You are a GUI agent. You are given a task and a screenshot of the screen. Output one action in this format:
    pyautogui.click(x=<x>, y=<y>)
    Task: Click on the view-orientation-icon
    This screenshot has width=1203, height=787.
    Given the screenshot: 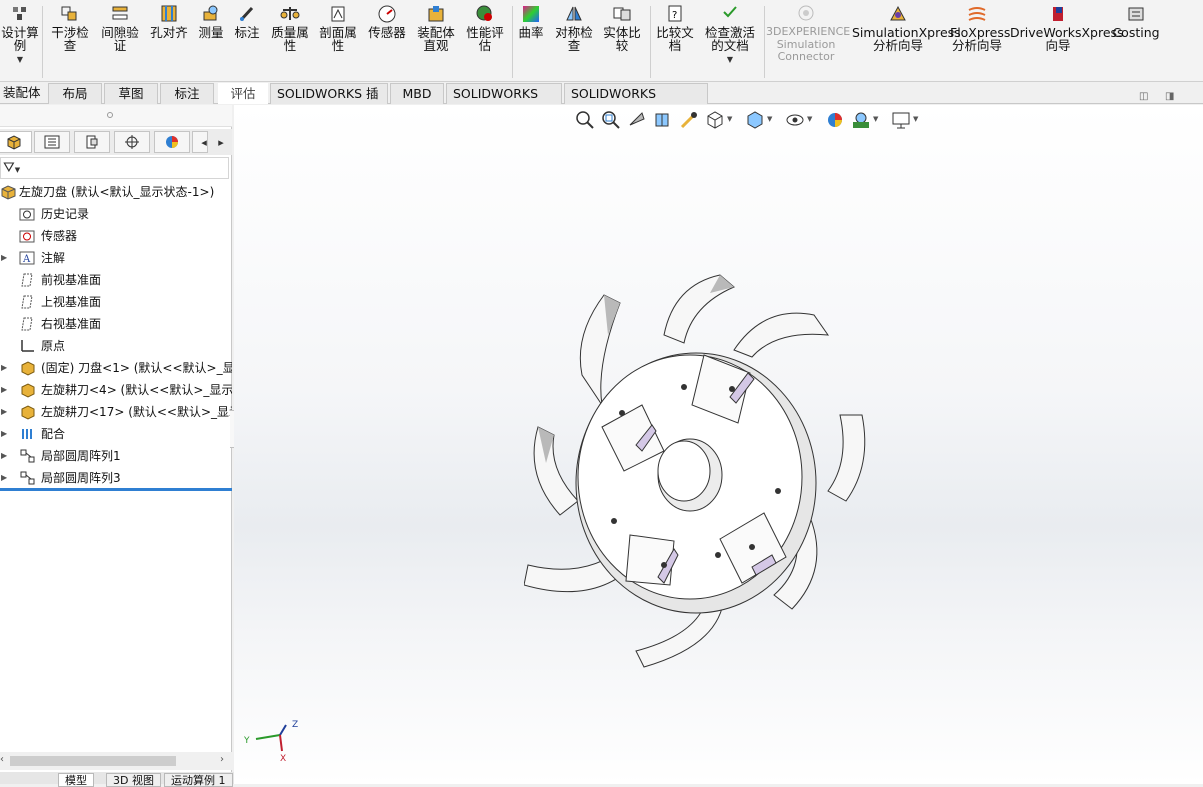 What is the action you would take?
    pyautogui.click(x=715, y=120)
    